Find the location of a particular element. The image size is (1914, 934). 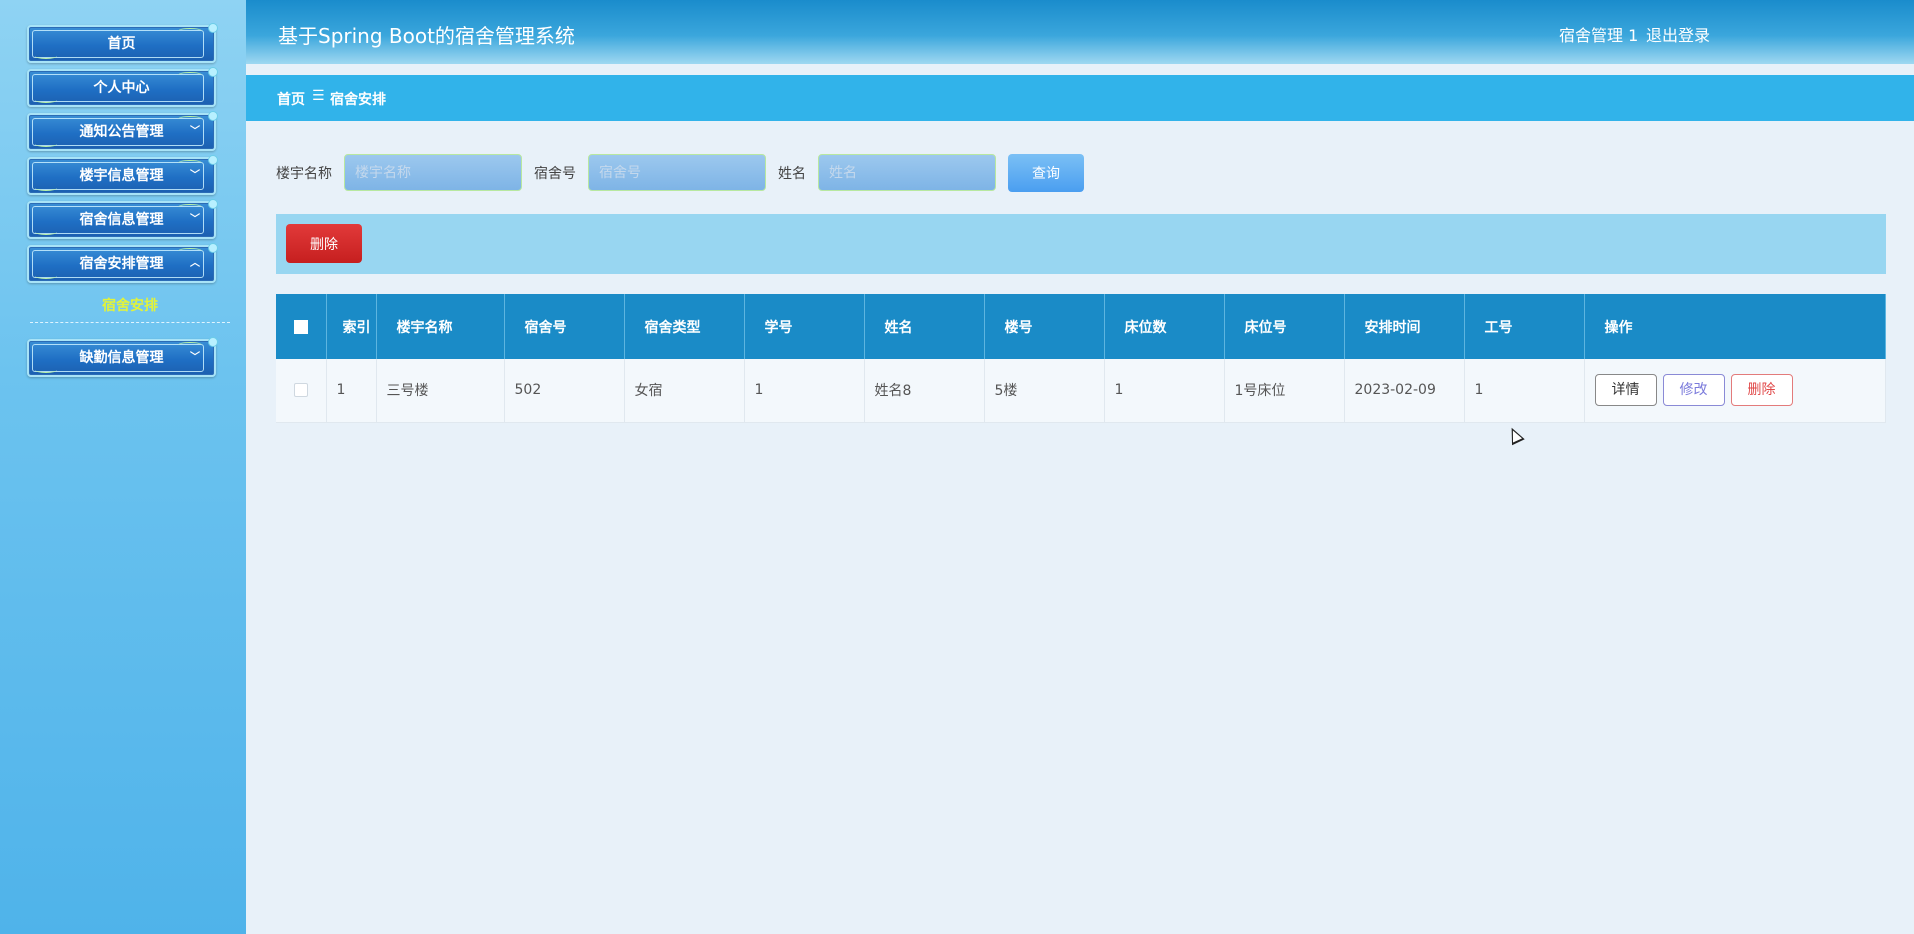

sidebar-item-home: 首页 is located at coordinates (122, 43).